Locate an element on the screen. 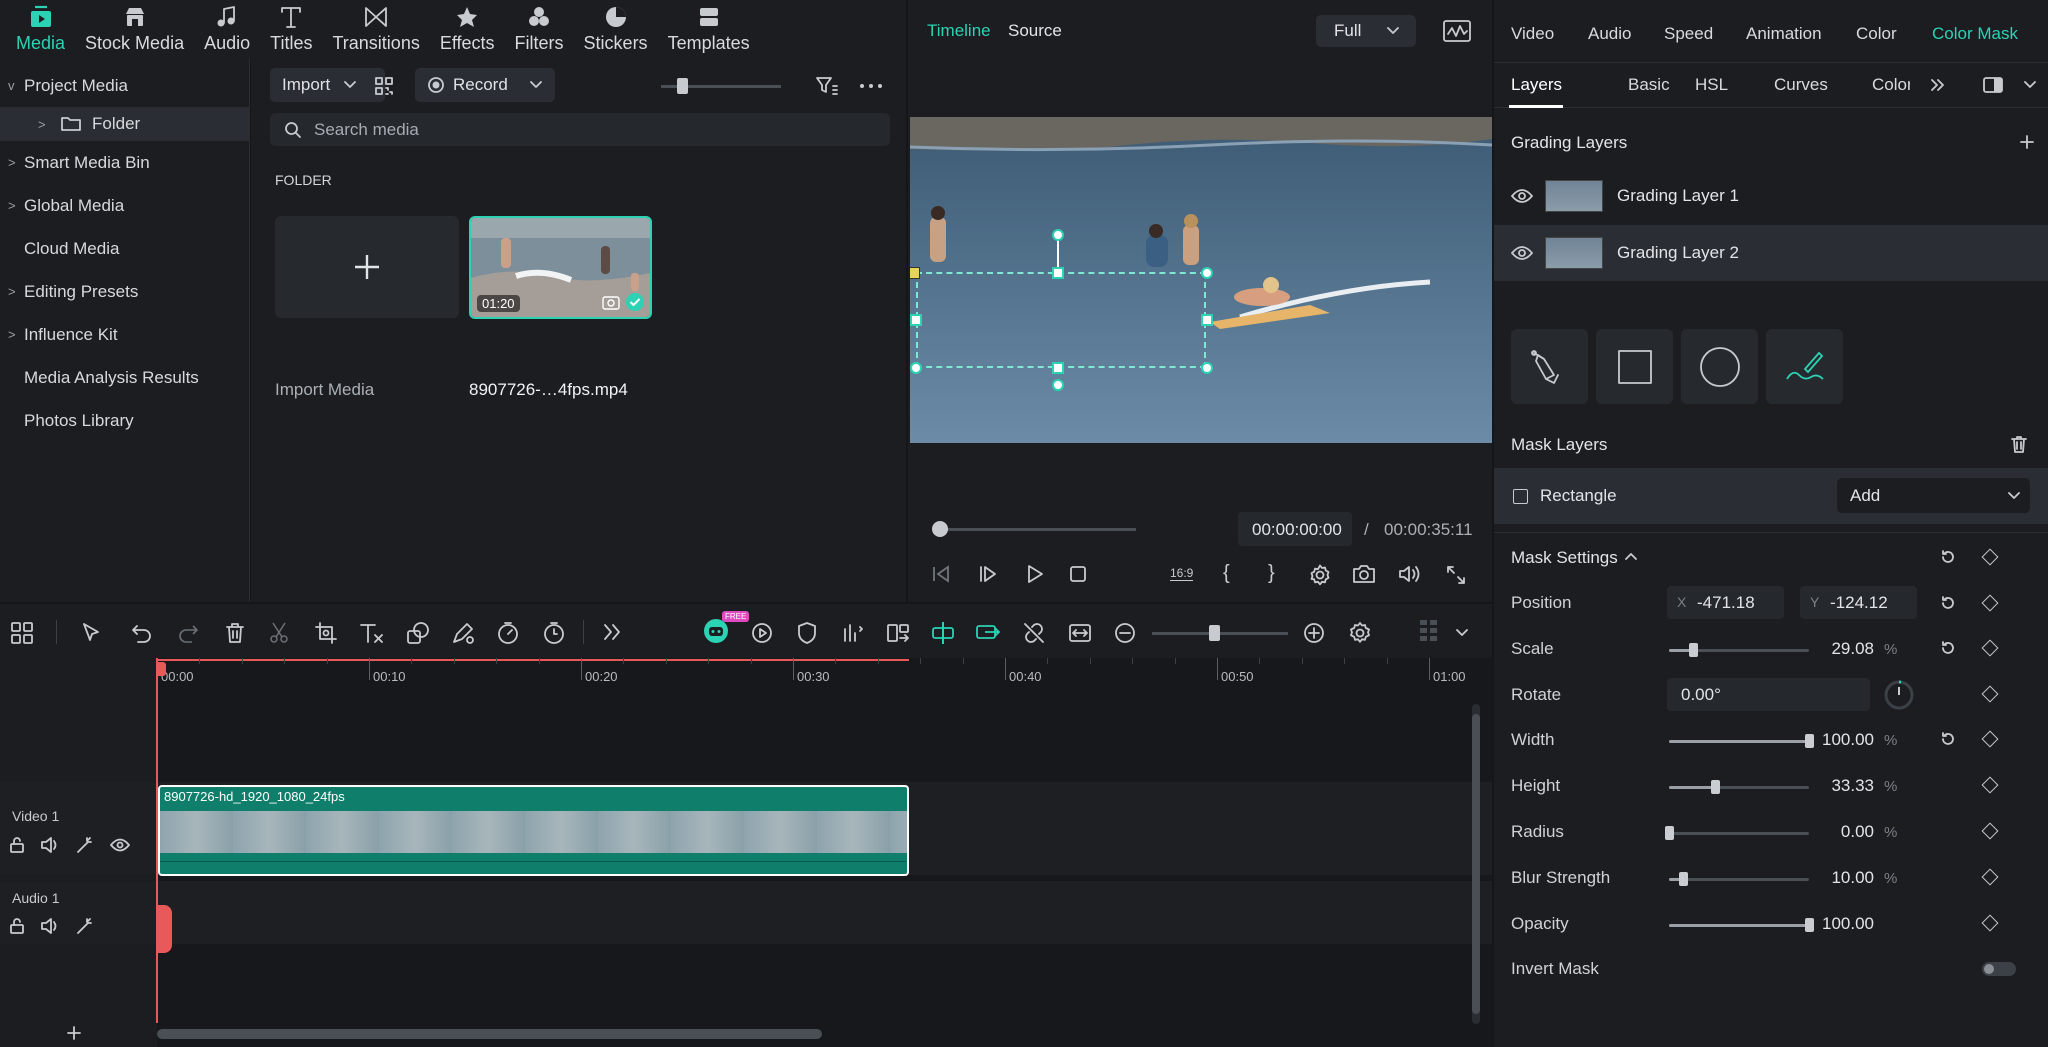  speed-ramp-icon is located at coordinates (508, 633).